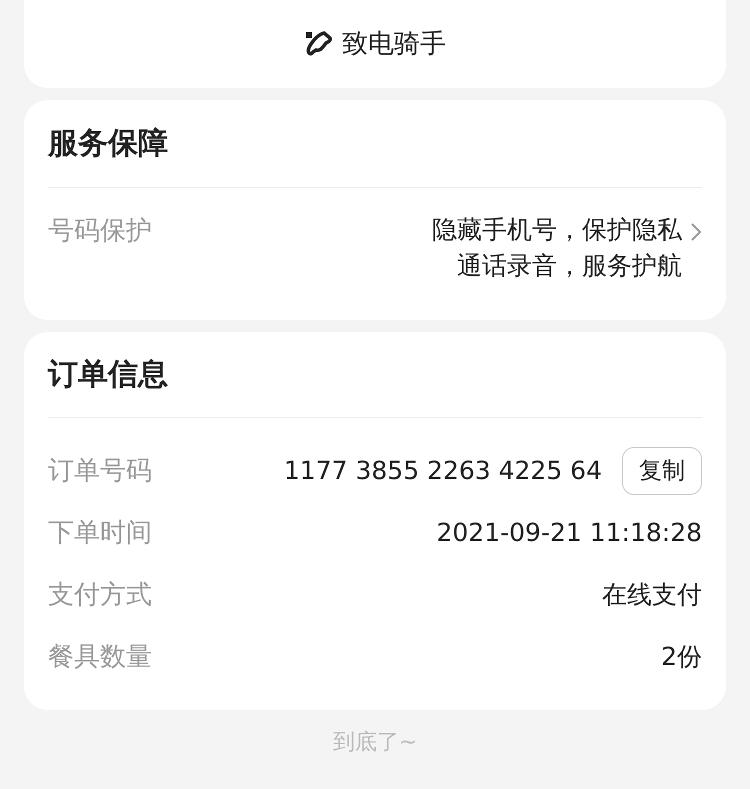  What do you see at coordinates (681, 657) in the screenshot?
I see `row-value: 2份` at bounding box center [681, 657].